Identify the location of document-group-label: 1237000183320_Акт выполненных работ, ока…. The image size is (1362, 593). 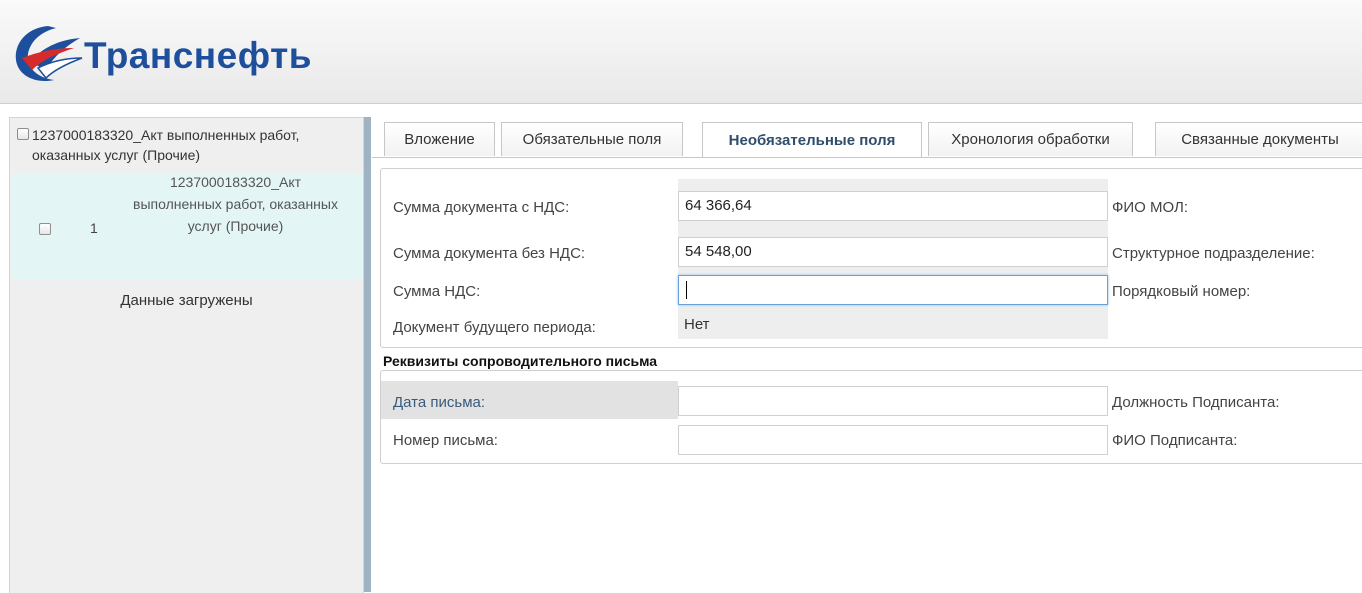
(166, 145).